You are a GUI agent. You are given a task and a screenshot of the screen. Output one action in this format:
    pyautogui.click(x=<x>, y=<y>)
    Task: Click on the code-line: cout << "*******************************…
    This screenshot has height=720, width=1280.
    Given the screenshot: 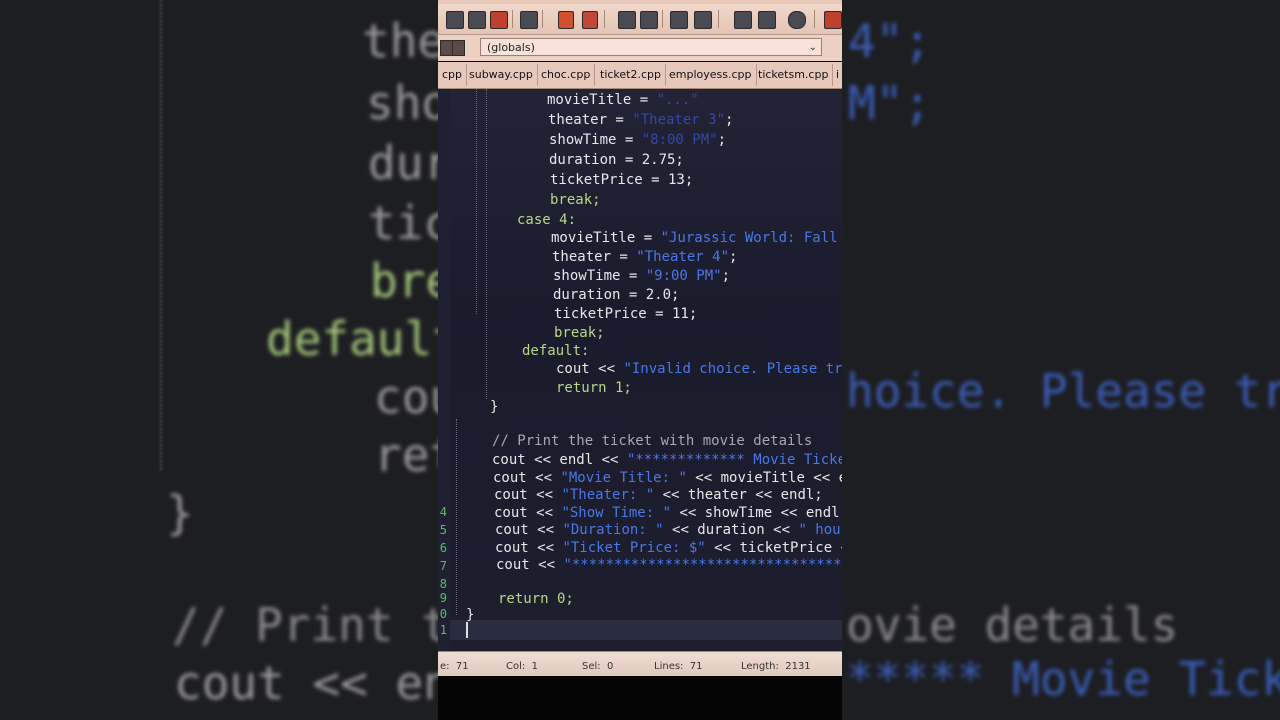 What is the action you would take?
    pyautogui.click(x=669, y=565)
    